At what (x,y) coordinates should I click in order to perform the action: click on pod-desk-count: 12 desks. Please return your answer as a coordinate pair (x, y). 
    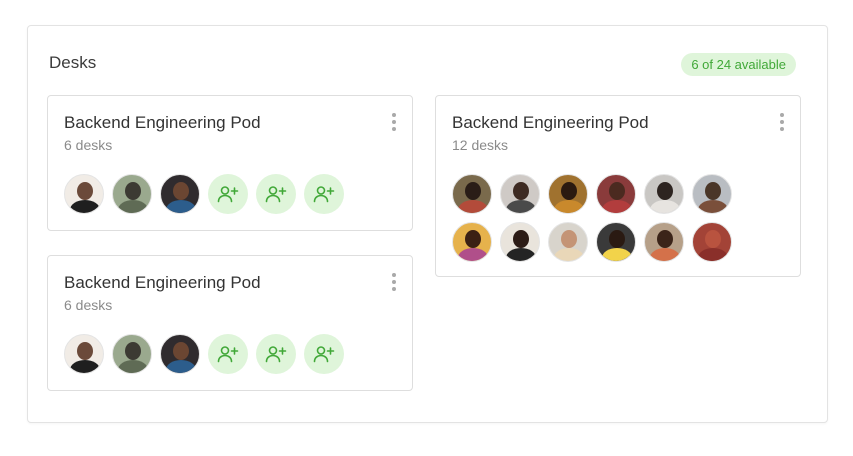
    Looking at the image, I should click on (480, 145).